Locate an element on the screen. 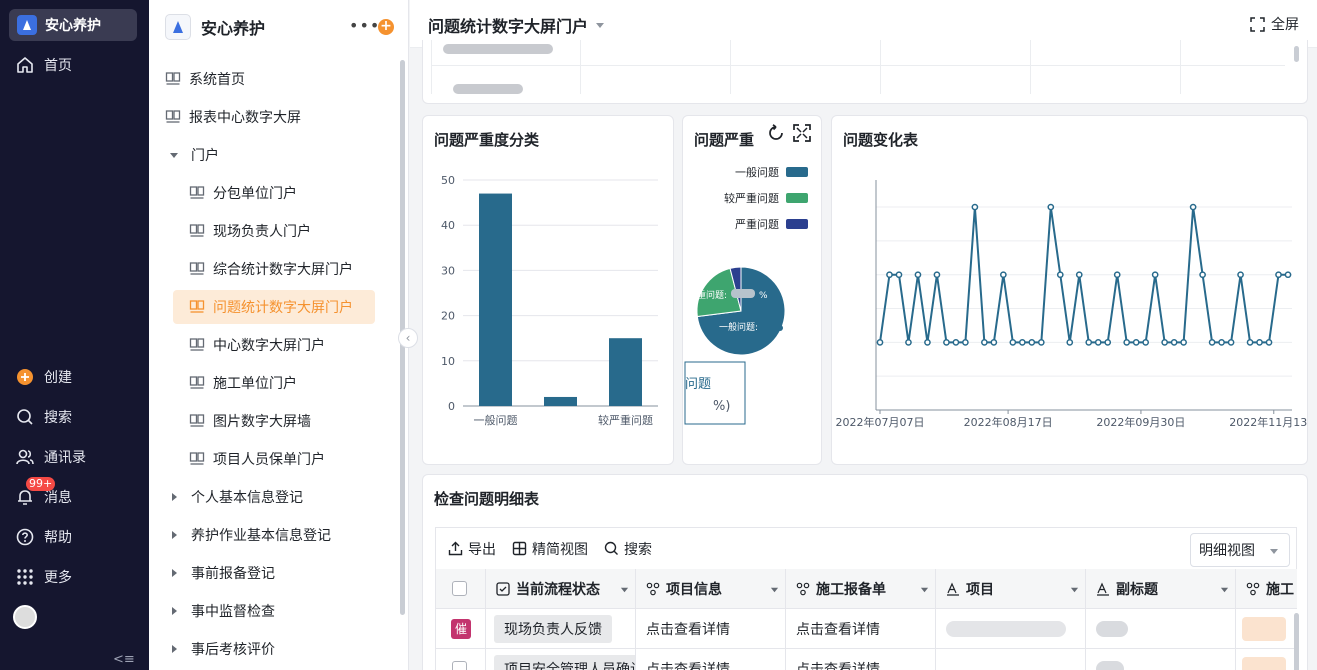 The height and width of the screenshot is (670, 1317). column-label: 项目 is located at coordinates (980, 589).